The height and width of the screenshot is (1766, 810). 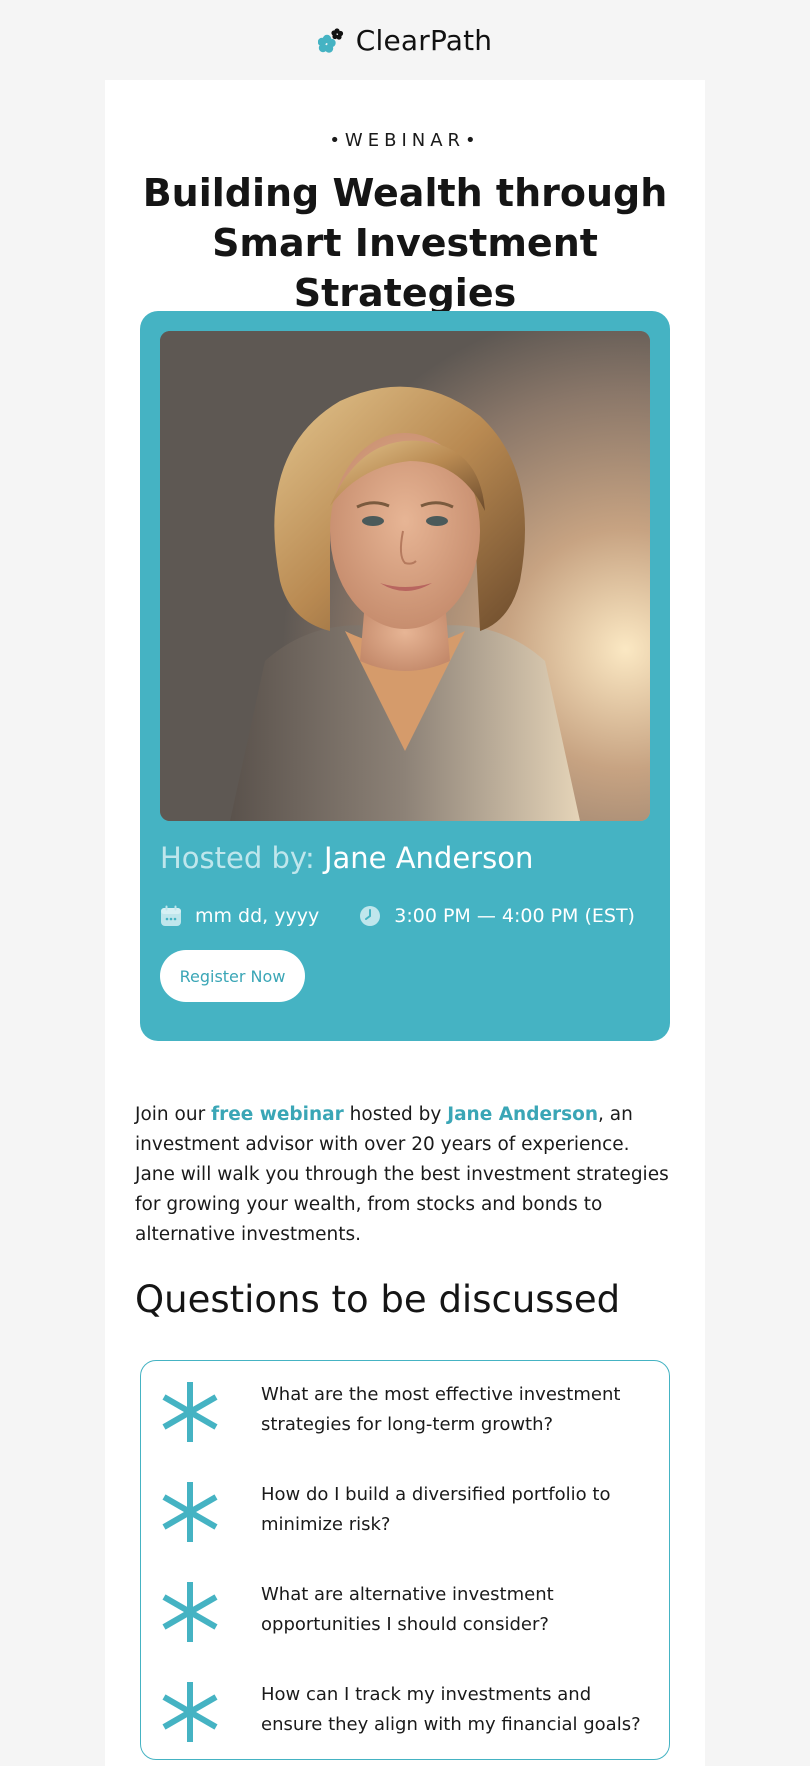 I want to click on free-webinar-link: free webinar, so click(x=277, y=1114).